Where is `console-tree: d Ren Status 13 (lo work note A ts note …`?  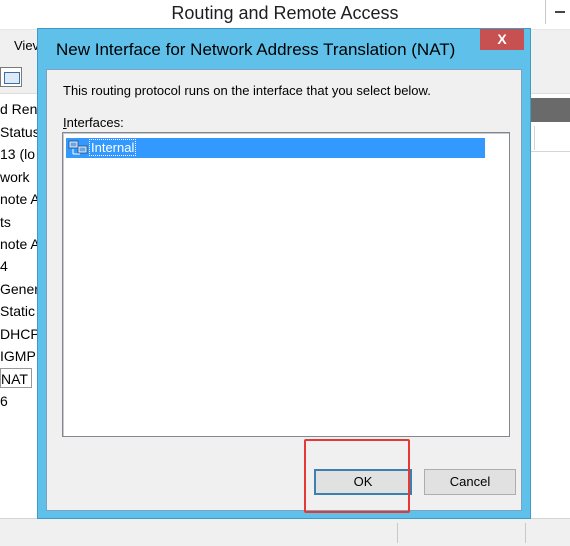
console-tree: d Ren Status 13 (lo work note A ts note … is located at coordinates (20, 296).